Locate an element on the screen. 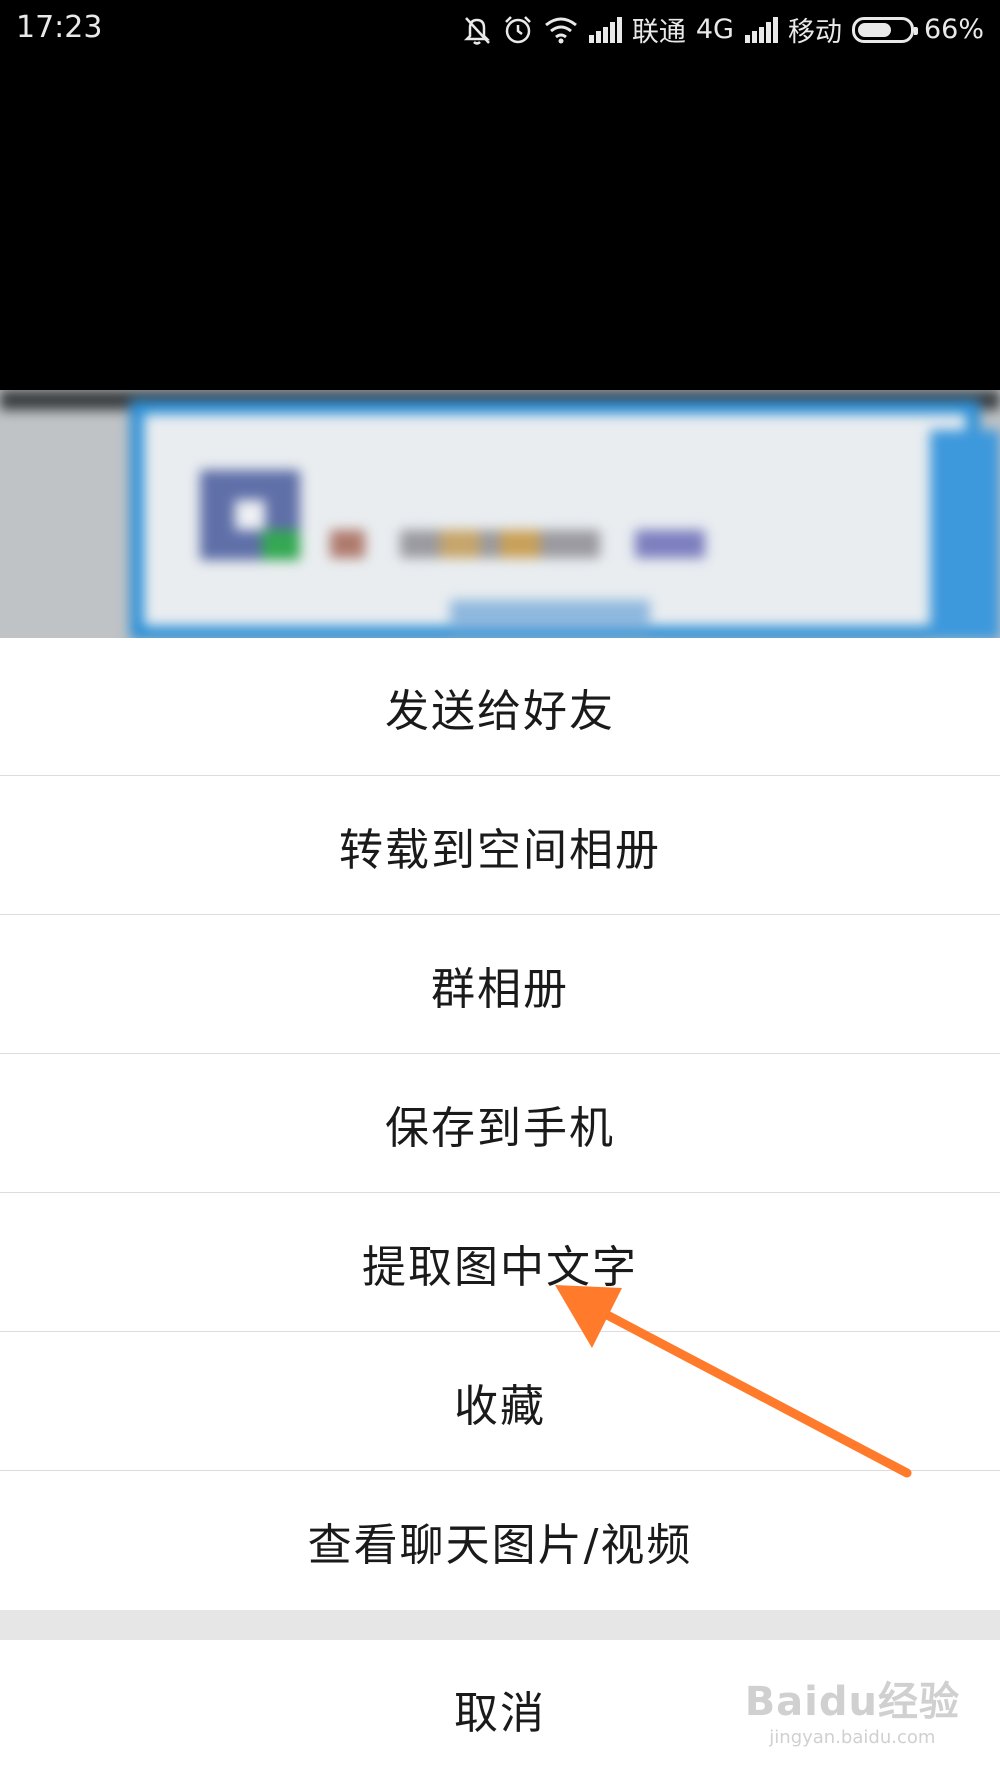  save-to-phone-button: 保存到手机 is located at coordinates (500, 1124).